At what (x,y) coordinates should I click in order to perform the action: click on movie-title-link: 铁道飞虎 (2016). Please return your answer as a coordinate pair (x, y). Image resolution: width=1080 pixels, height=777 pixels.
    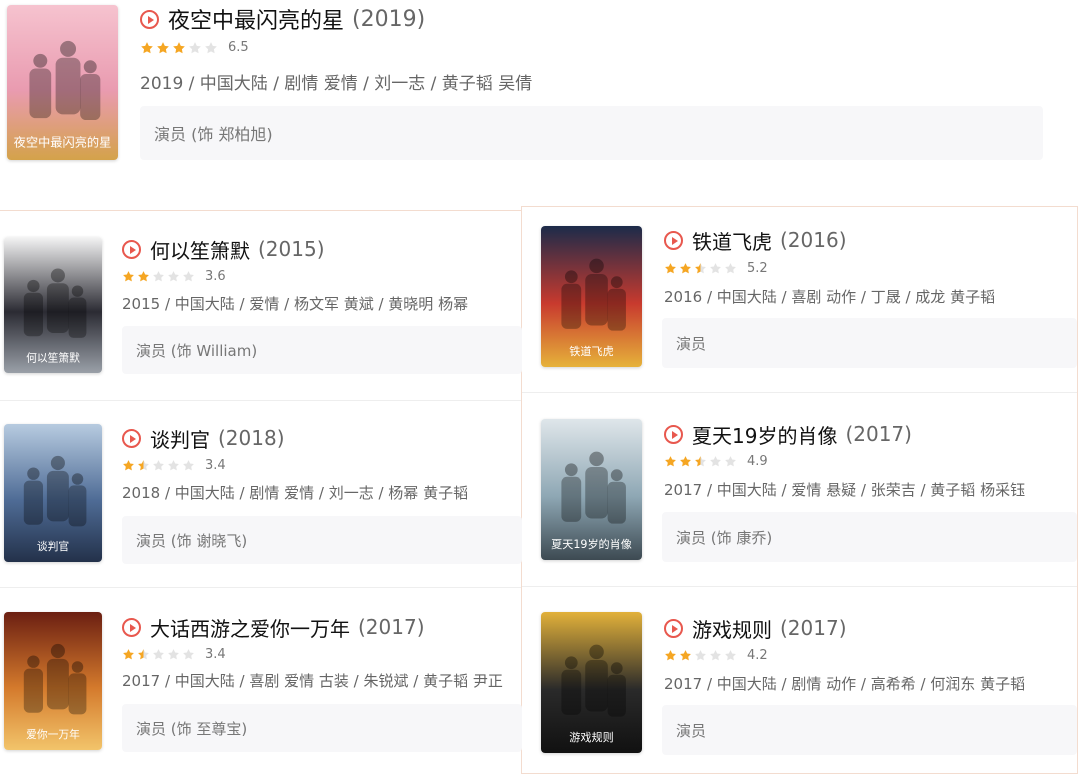
    Looking at the image, I should click on (755, 240).